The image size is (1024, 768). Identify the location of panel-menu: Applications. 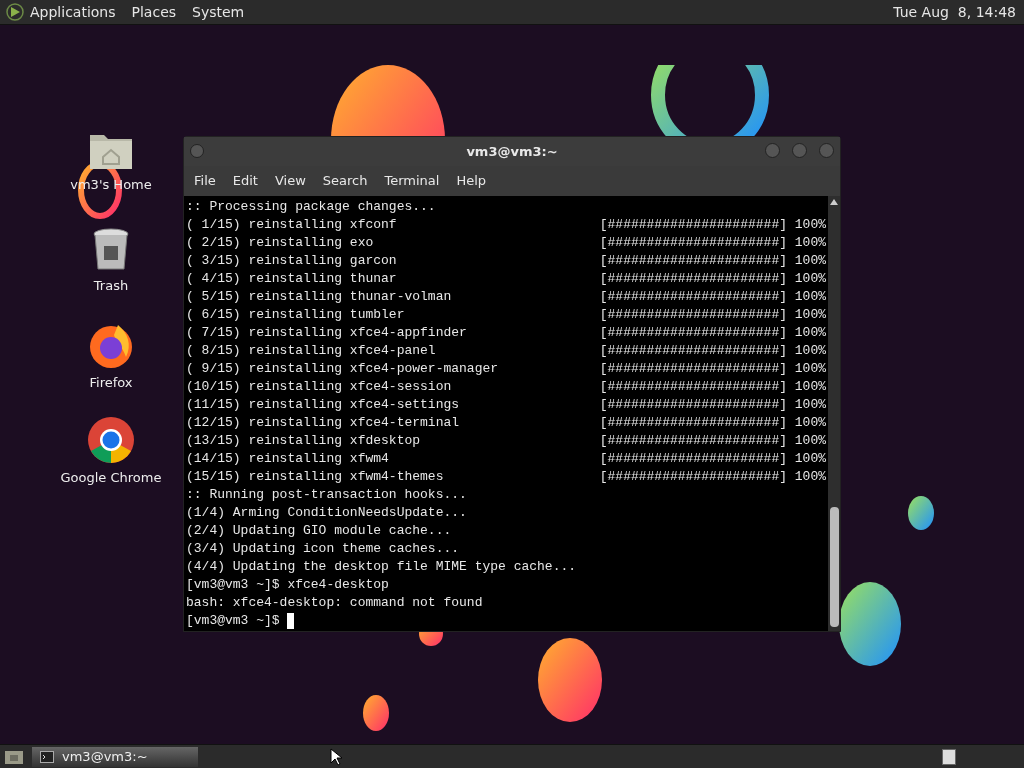
(73, 12).